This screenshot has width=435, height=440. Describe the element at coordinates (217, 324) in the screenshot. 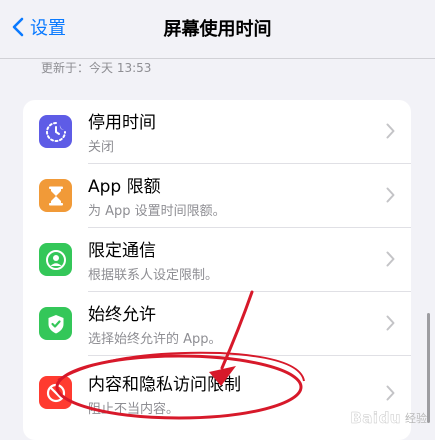

I see `always-allowed-row: 始终允许 选择始终允许的 App。` at that location.